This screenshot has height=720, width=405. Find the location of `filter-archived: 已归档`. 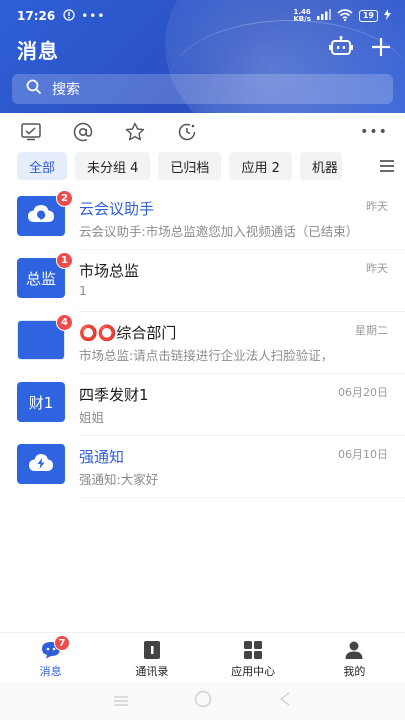

filter-archived: 已归档 is located at coordinates (190, 166).